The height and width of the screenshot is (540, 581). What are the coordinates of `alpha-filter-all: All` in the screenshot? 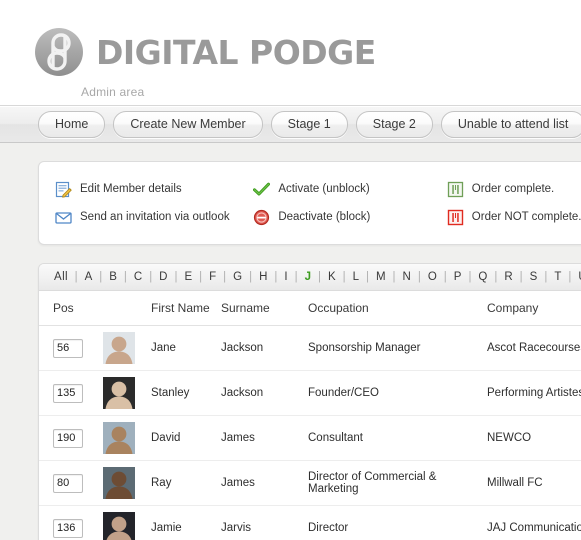 It's located at (61, 277).